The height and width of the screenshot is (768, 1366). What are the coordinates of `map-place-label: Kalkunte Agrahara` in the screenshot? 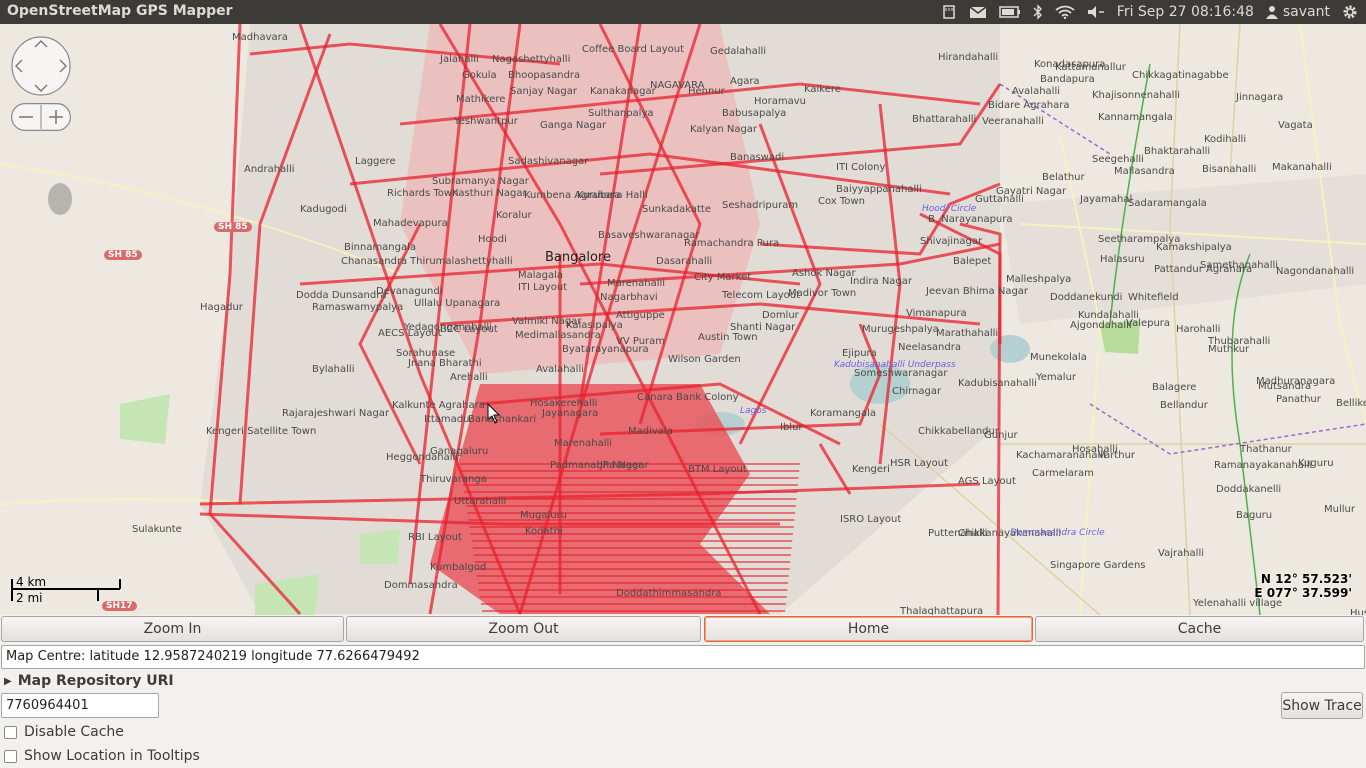 It's located at (438, 405).